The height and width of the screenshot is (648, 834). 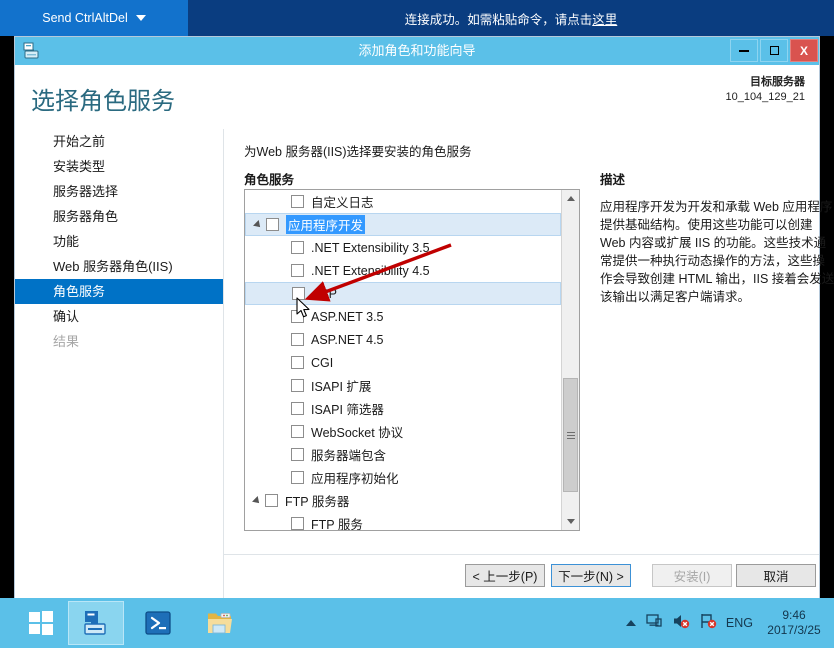 I want to click on target-server-info: 目标服务器 10_104_129_21, so click(x=765, y=90).